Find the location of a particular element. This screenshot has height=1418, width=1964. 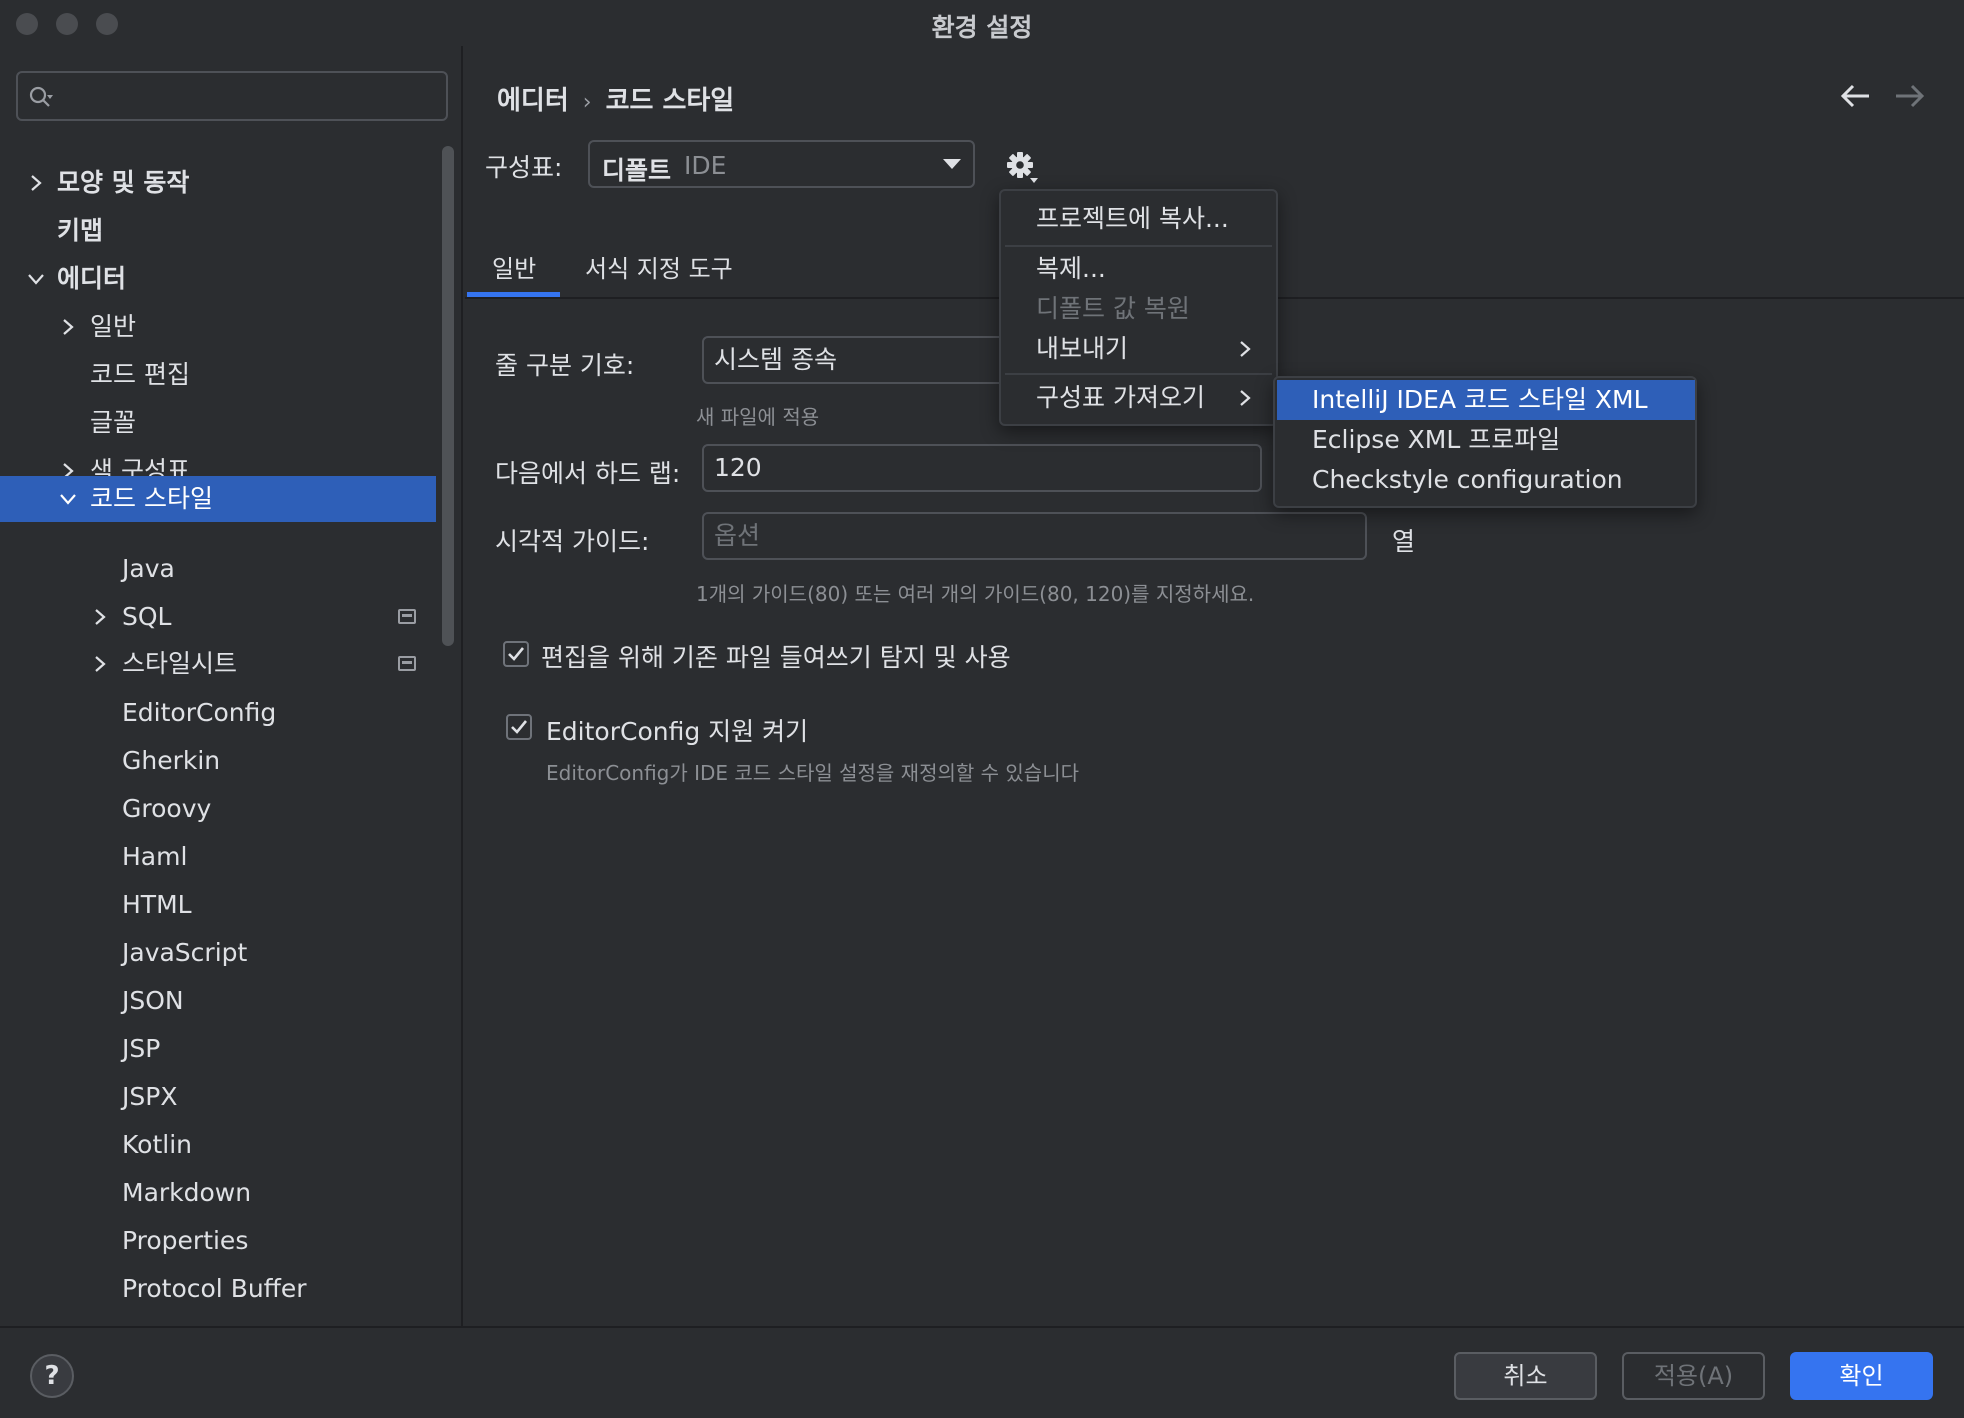

line-separator-dropdown: 시스템 종속 is located at coordinates (872, 360).